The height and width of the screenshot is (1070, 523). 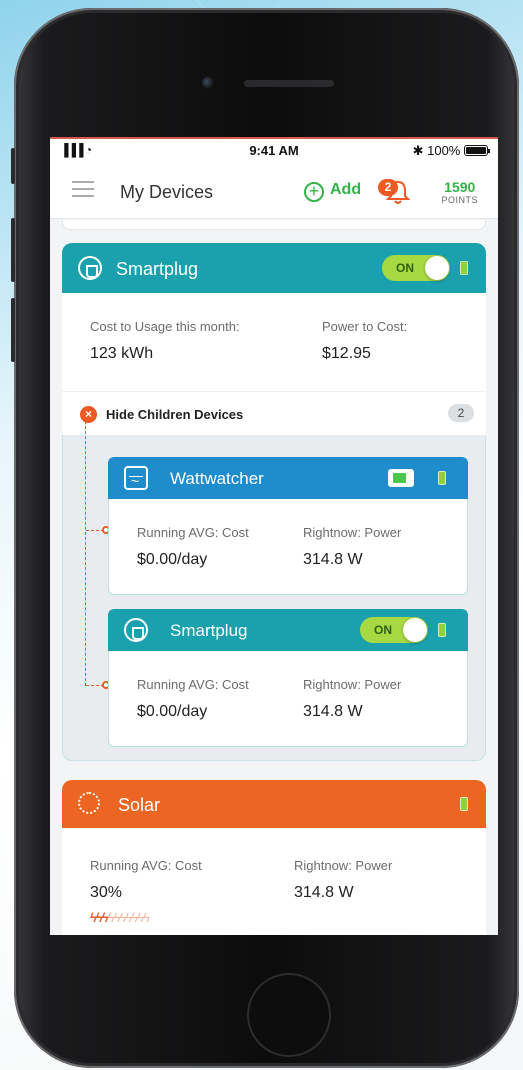 I want to click on metric-value: 123 kWh, so click(x=122, y=353).